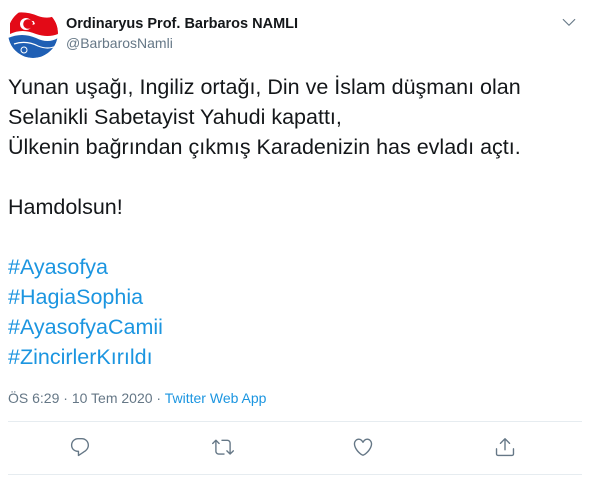 The height and width of the screenshot is (487, 590). I want to click on share-button, so click(505, 447).